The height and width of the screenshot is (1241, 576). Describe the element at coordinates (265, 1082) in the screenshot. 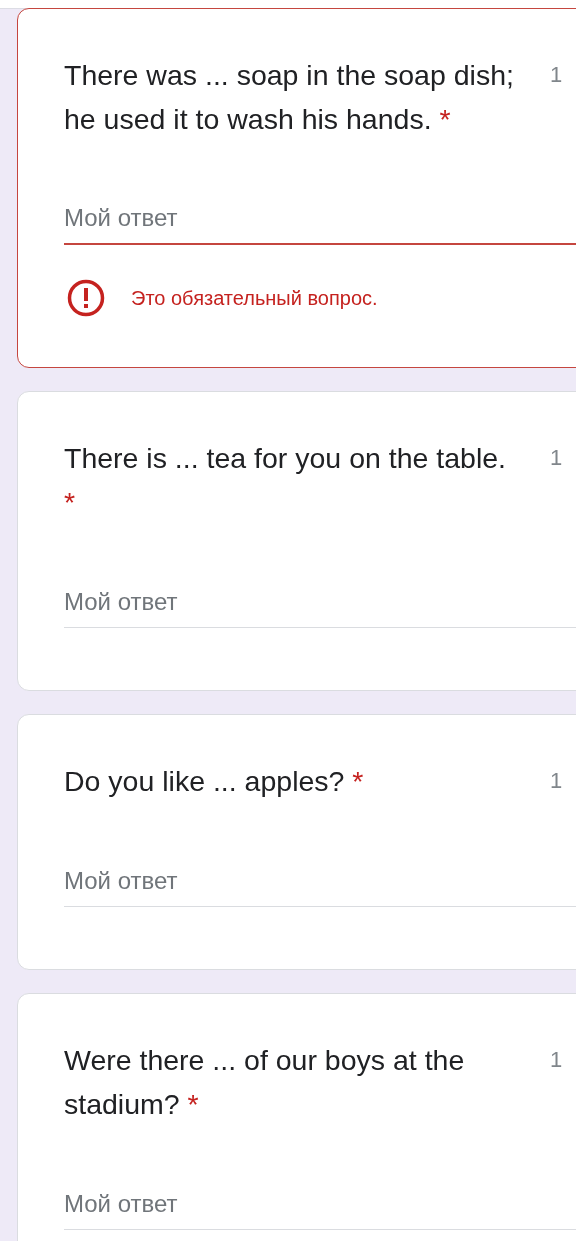

I see `question-text: Were there ... of our boys at the stadium? *` at that location.